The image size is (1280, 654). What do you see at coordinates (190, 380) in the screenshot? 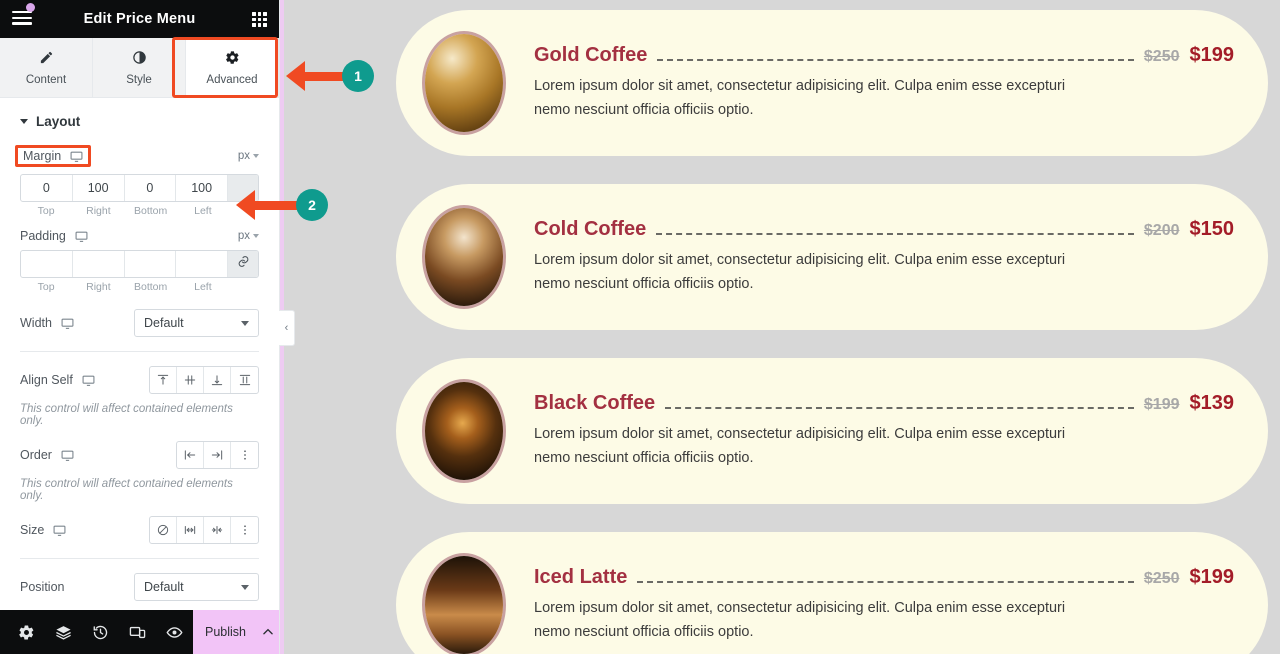
I see `align-self-center-button` at bounding box center [190, 380].